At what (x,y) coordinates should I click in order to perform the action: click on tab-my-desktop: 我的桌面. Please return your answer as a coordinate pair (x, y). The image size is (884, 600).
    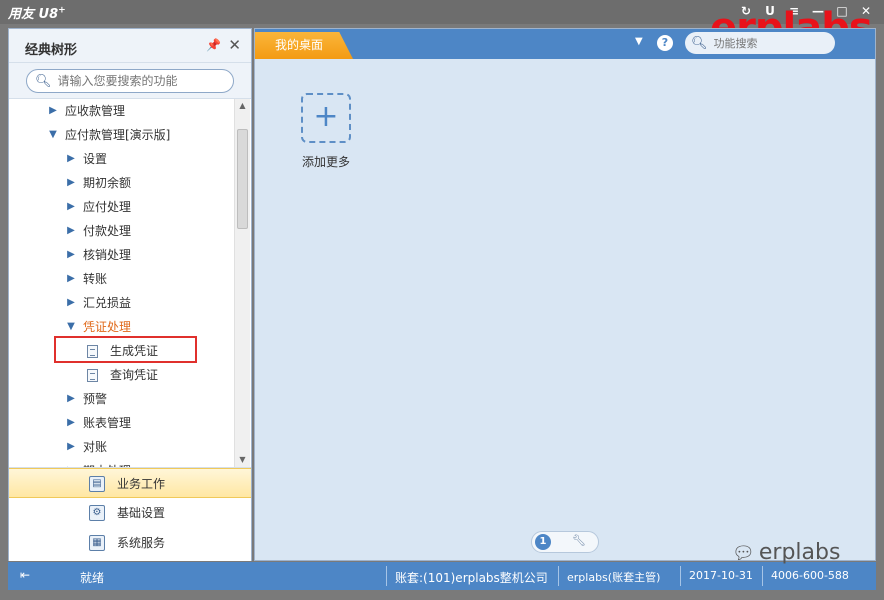
    Looking at the image, I should click on (304, 45).